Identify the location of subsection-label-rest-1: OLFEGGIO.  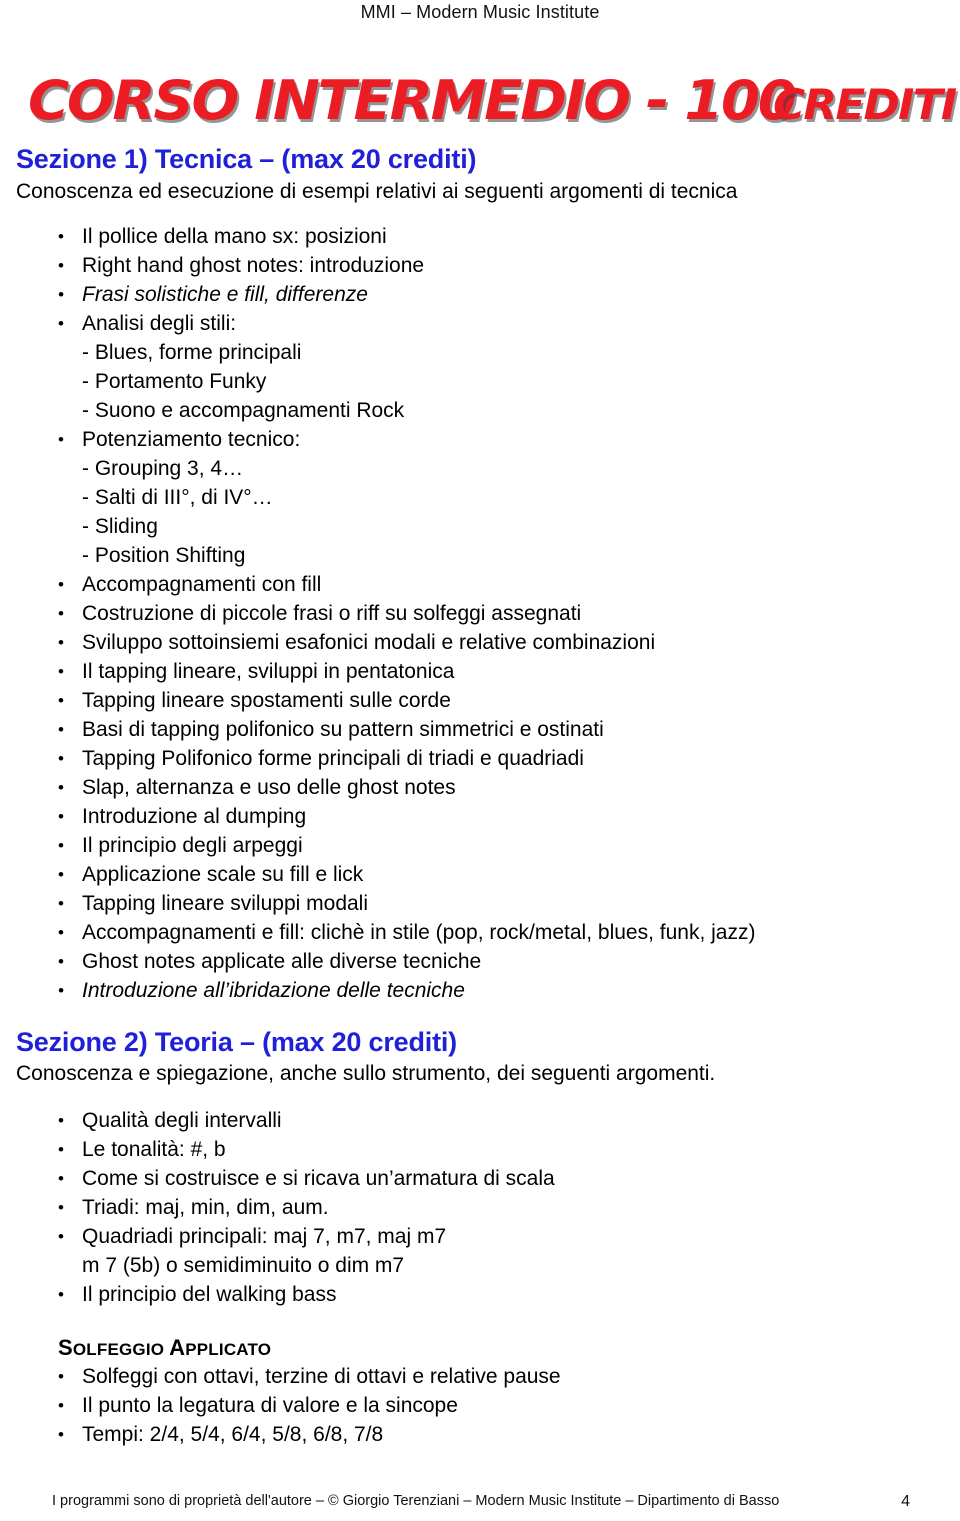
(118, 1349).